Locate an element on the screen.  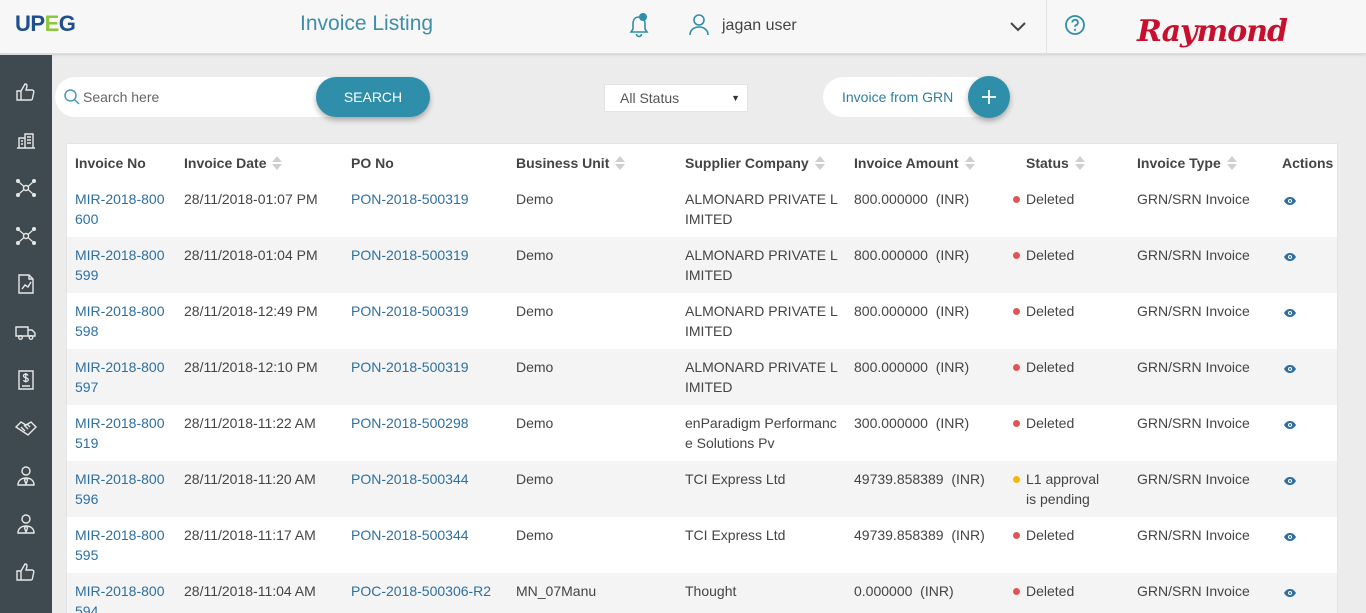
notification-bell-icon is located at coordinates (639, 26).